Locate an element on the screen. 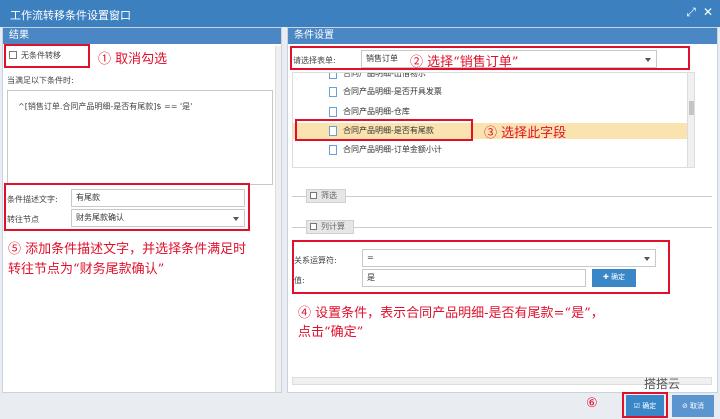 The height and width of the screenshot is (419, 720). calc-divider is located at coordinates (502, 227).